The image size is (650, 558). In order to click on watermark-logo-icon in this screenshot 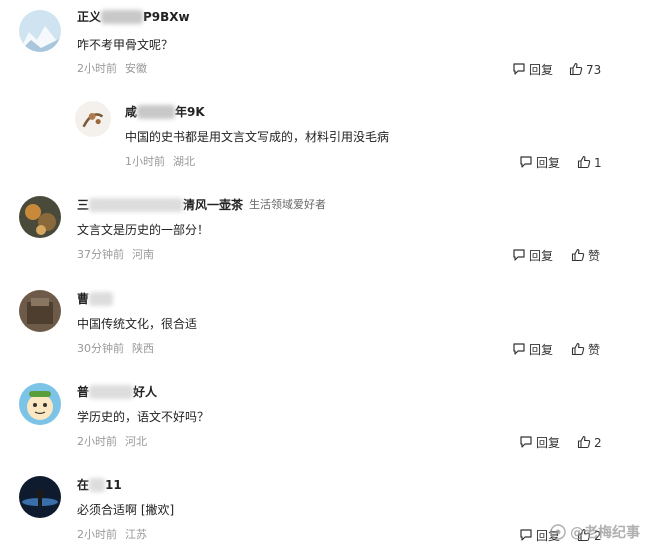, I will do `click(558, 532)`.